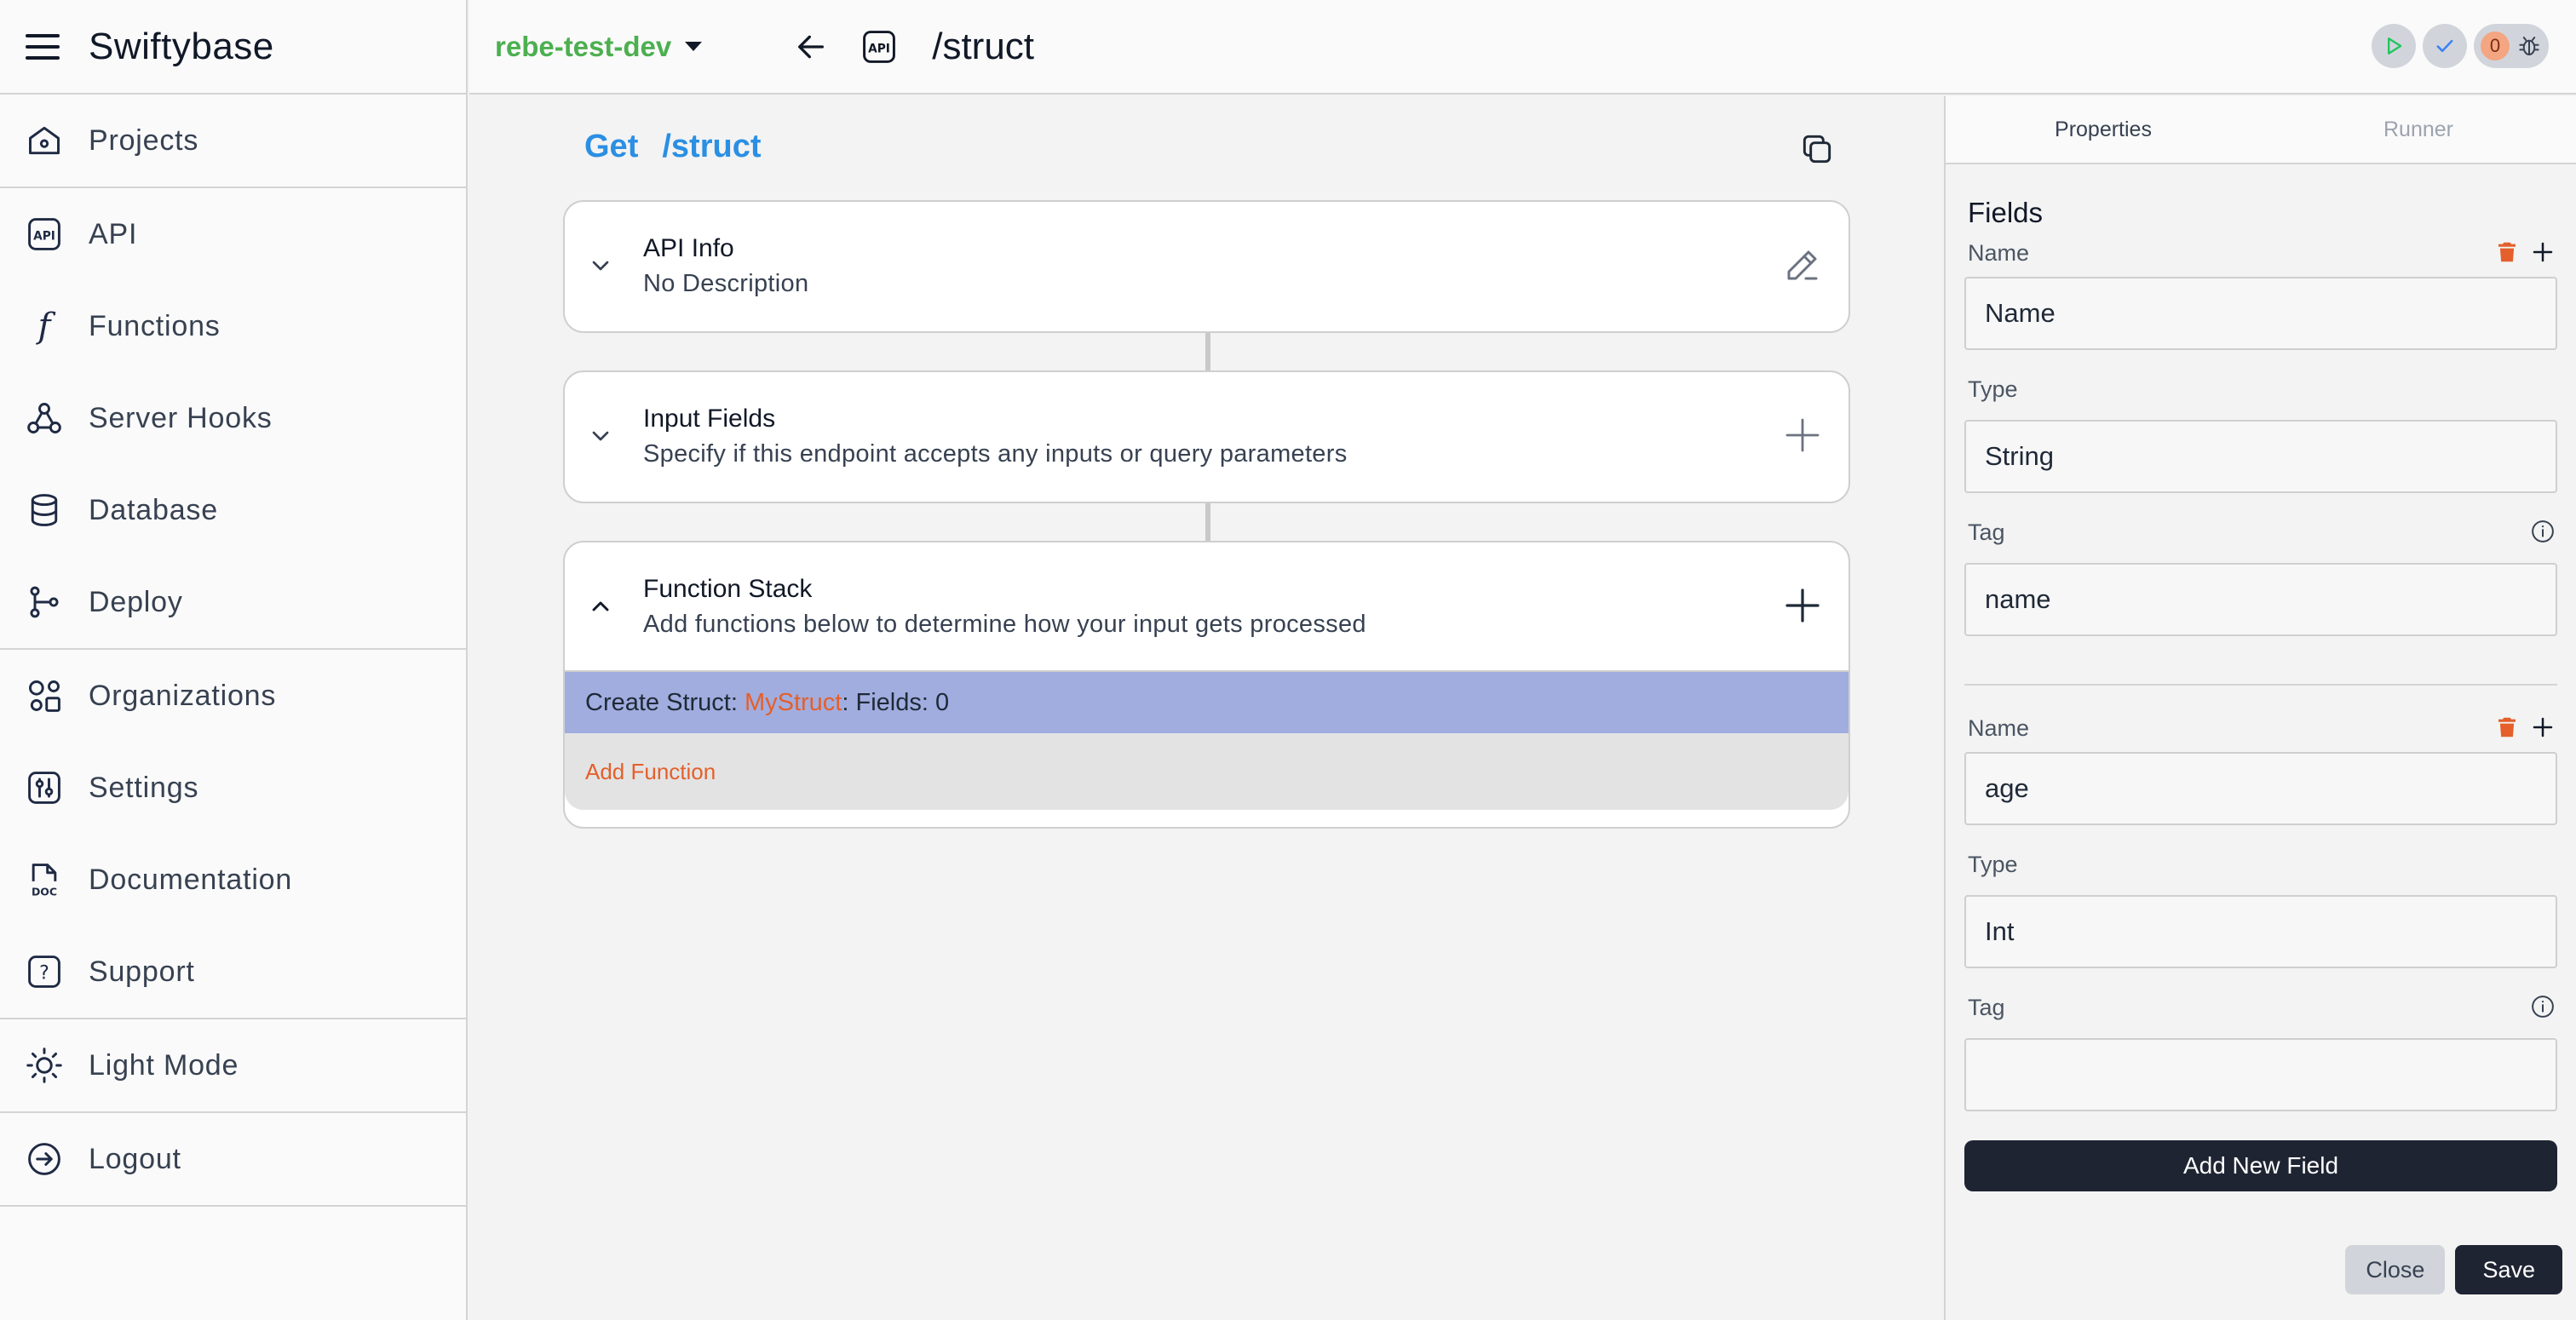 The height and width of the screenshot is (1320, 2576). I want to click on help-icon: ?, so click(45, 971).